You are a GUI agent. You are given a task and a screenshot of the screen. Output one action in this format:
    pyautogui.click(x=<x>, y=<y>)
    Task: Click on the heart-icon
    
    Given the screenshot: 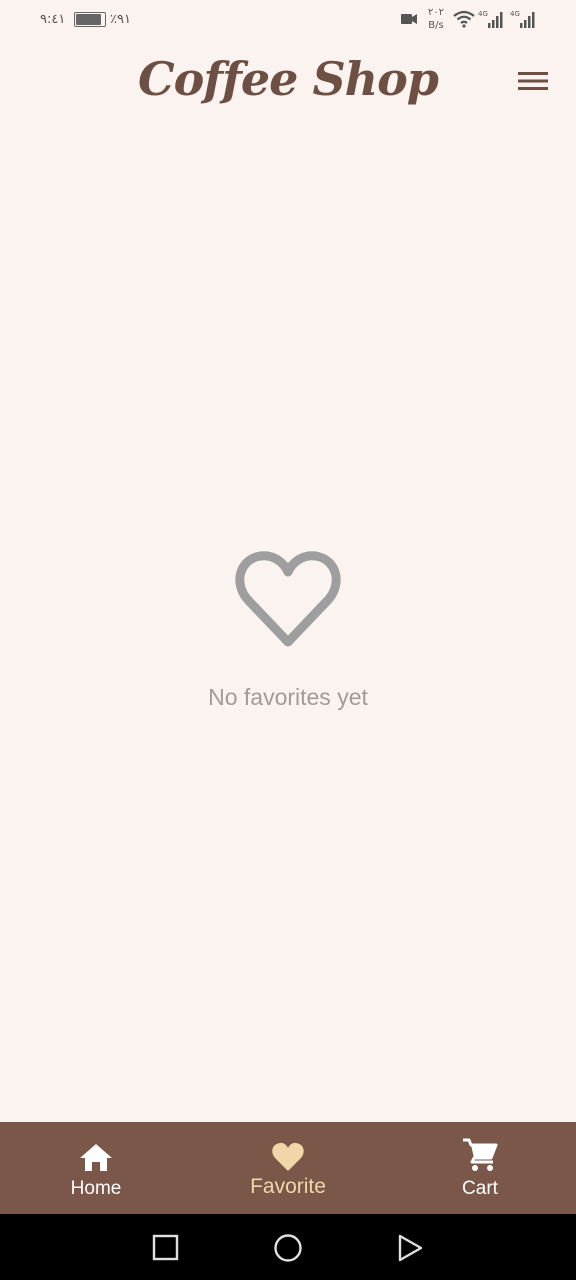 What is the action you would take?
    pyautogui.click(x=288, y=1154)
    